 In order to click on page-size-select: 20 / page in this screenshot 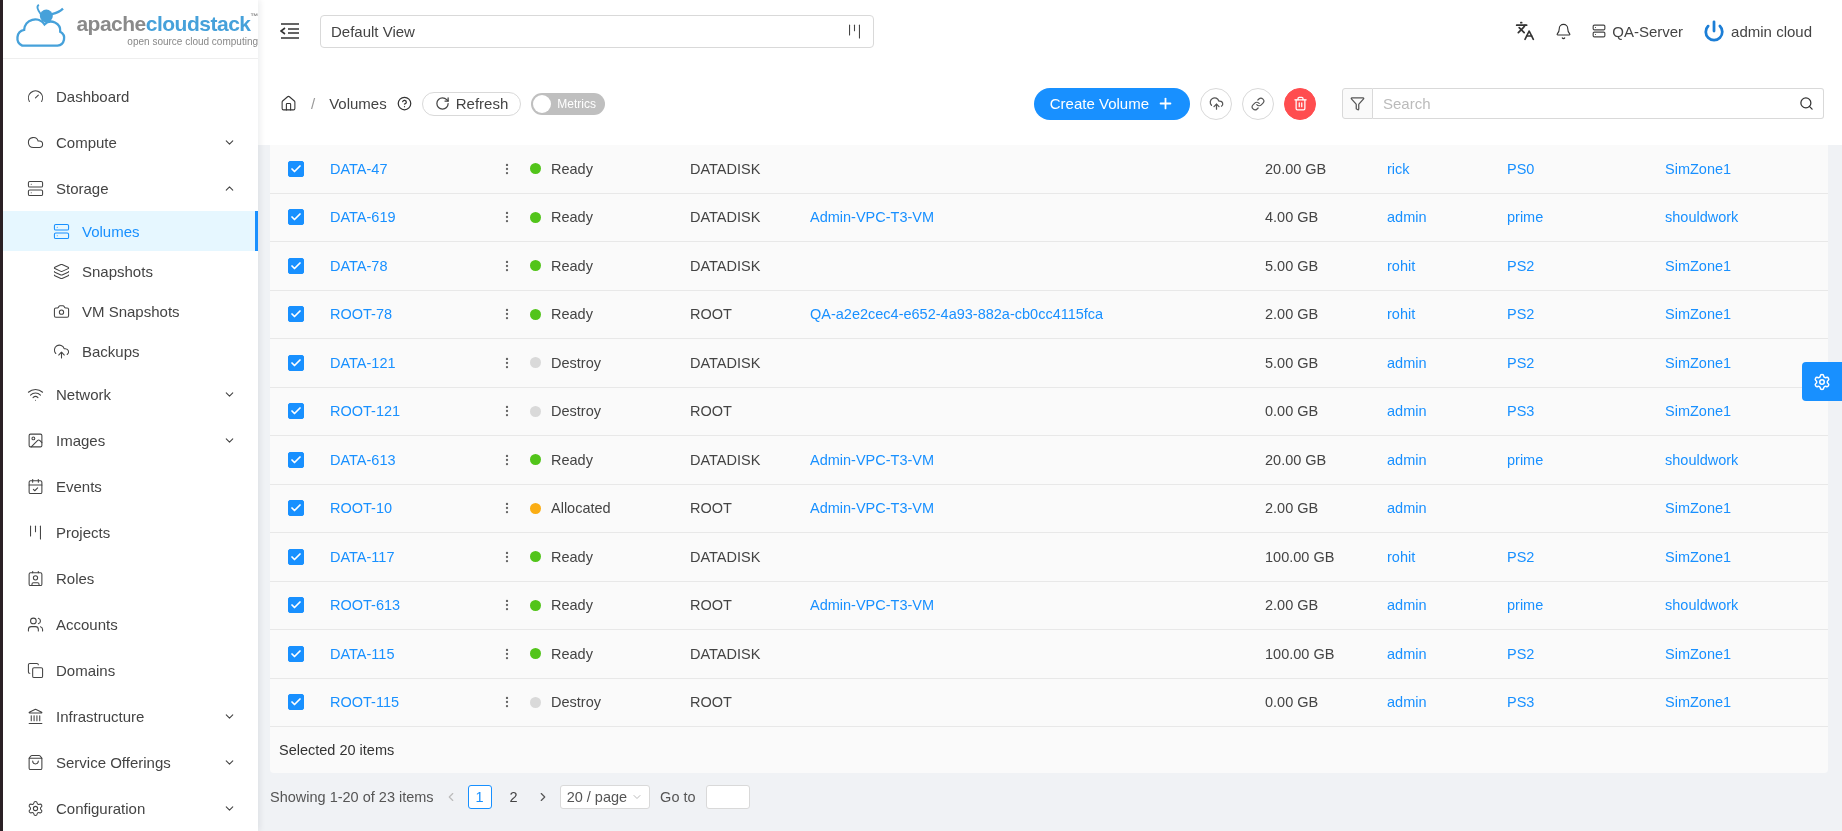, I will do `click(605, 797)`.